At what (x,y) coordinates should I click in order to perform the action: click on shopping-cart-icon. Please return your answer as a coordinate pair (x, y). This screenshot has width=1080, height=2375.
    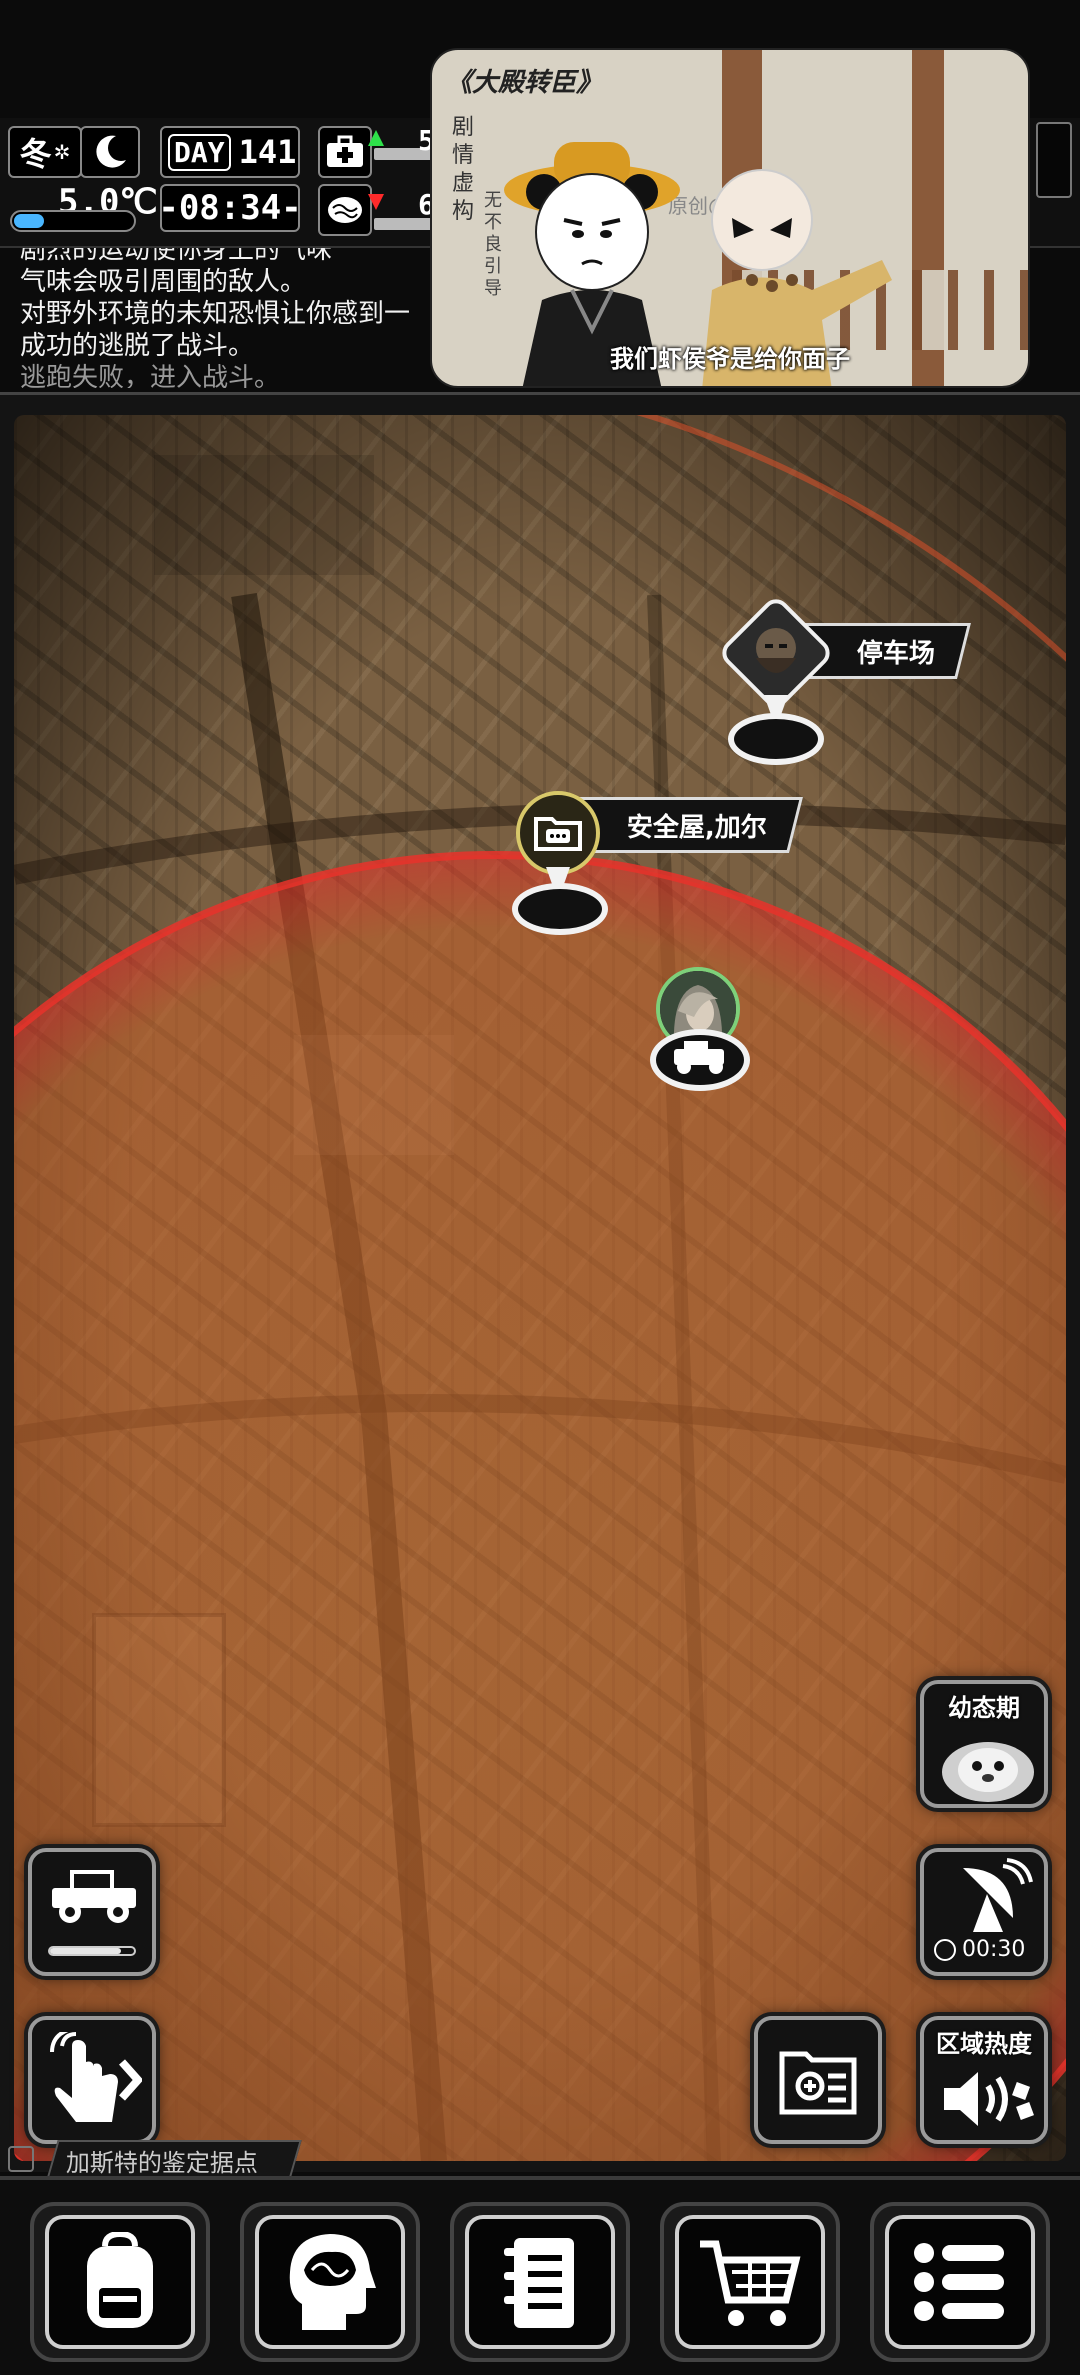
    Looking at the image, I should click on (750, 2283).